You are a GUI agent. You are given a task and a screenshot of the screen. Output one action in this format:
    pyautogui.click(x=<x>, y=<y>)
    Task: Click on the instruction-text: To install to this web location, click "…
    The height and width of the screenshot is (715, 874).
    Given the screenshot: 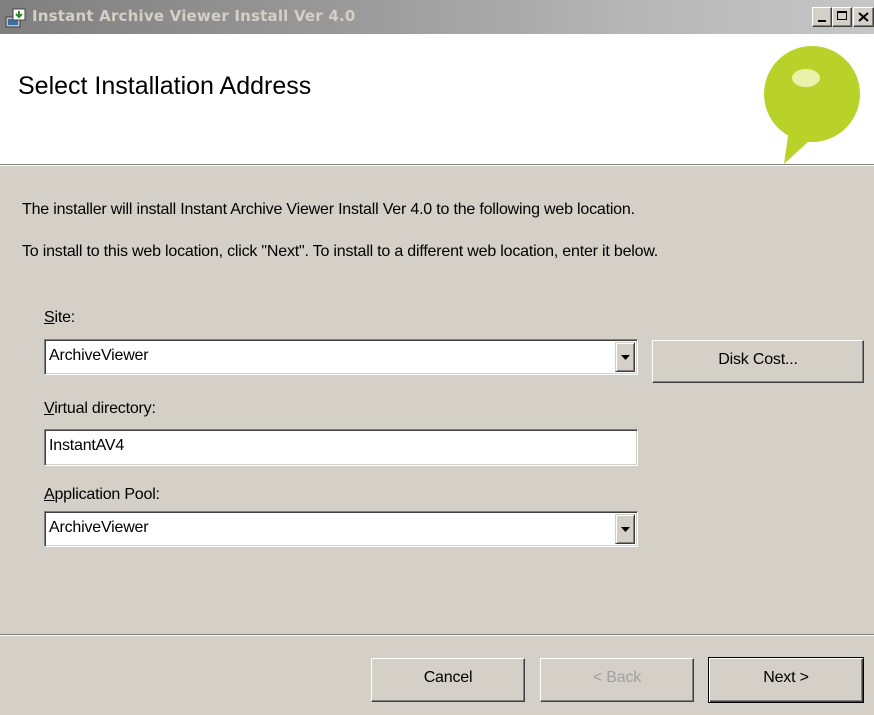 What is the action you would take?
    pyautogui.click(x=340, y=251)
    